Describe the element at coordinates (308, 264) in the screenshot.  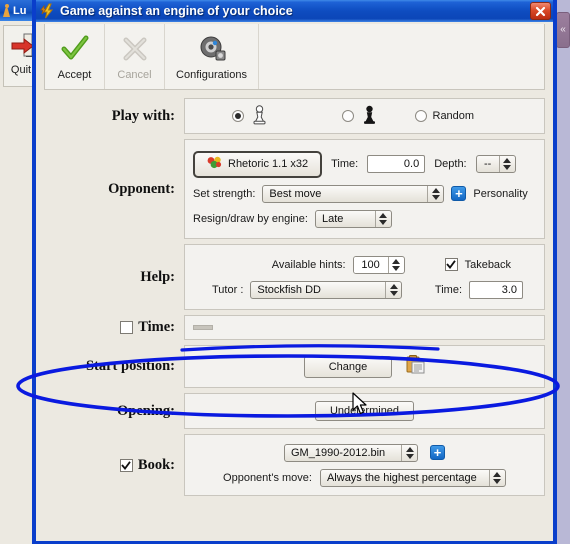
I see `available-hints-label: Available hints:` at that location.